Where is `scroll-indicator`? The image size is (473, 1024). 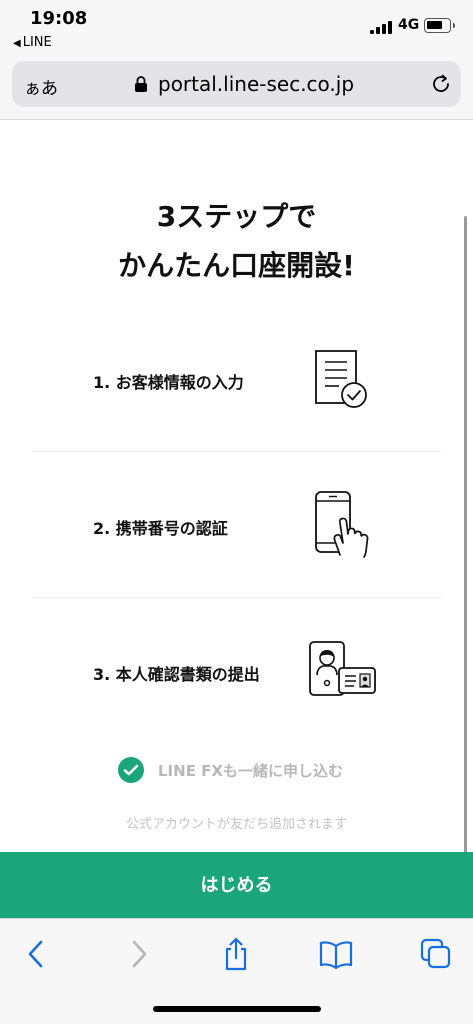
scroll-indicator is located at coordinates (465, 566).